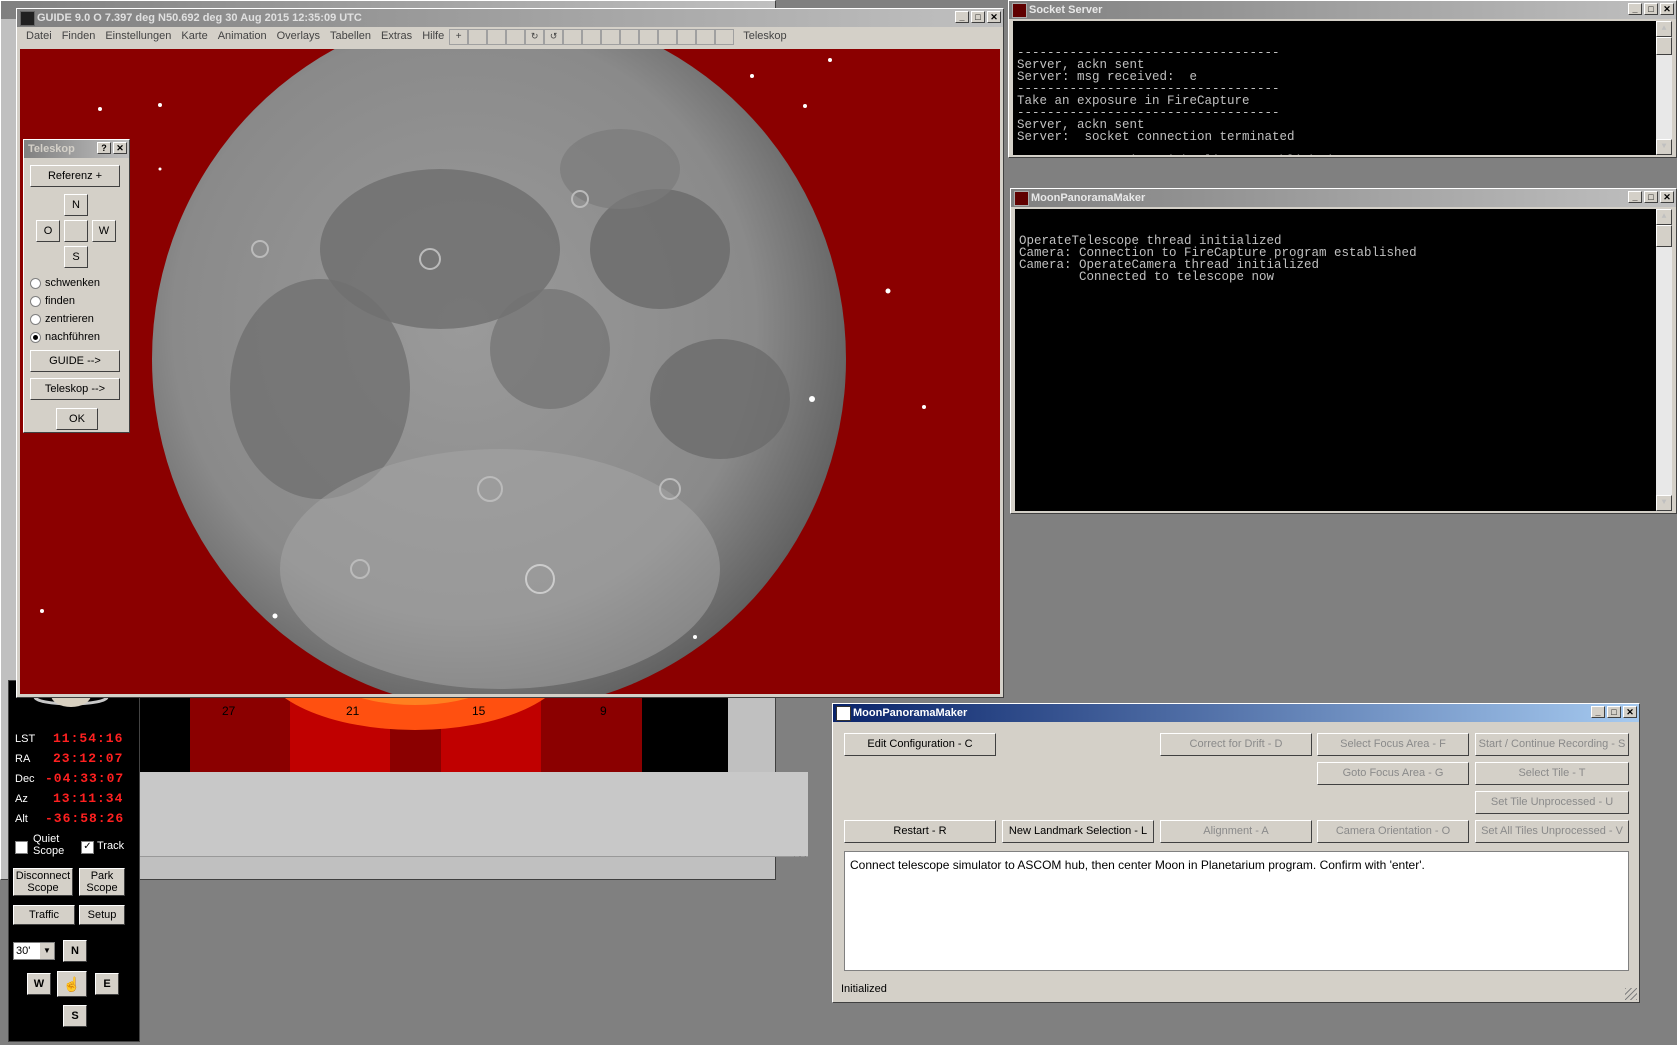 The image size is (1677, 1045). I want to click on set-all-tiles-unprocessed-button: Set All Tiles Unprocessed - V, so click(1552, 831).